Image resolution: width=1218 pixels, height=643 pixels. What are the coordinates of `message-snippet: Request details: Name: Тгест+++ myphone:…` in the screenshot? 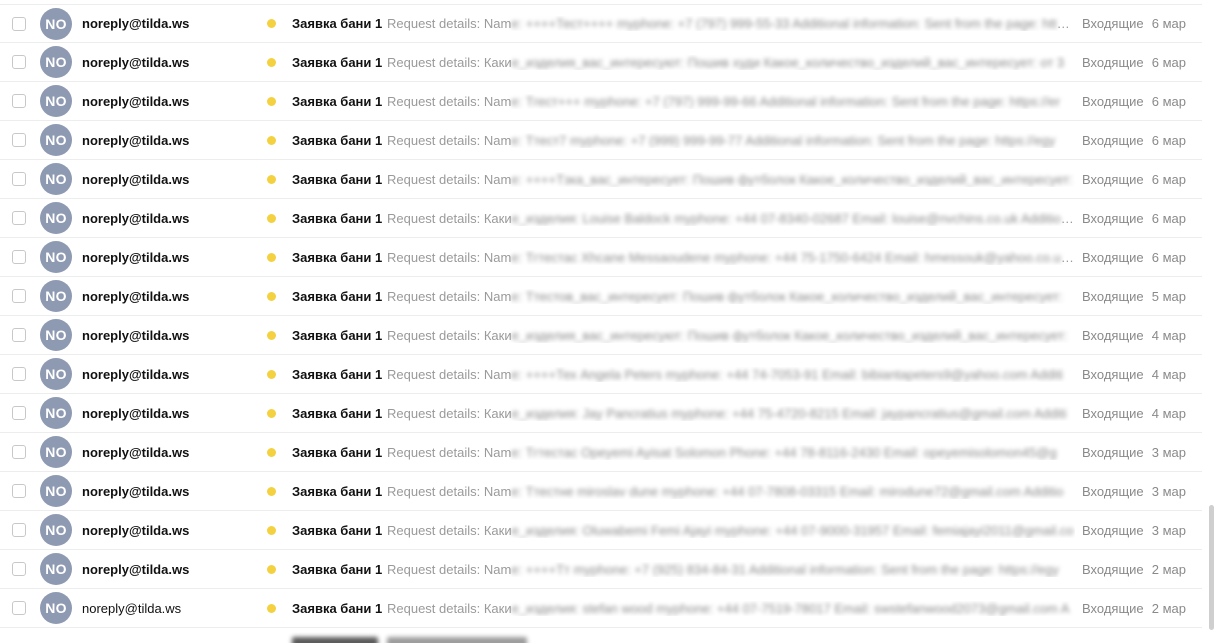 It's located at (731, 101).